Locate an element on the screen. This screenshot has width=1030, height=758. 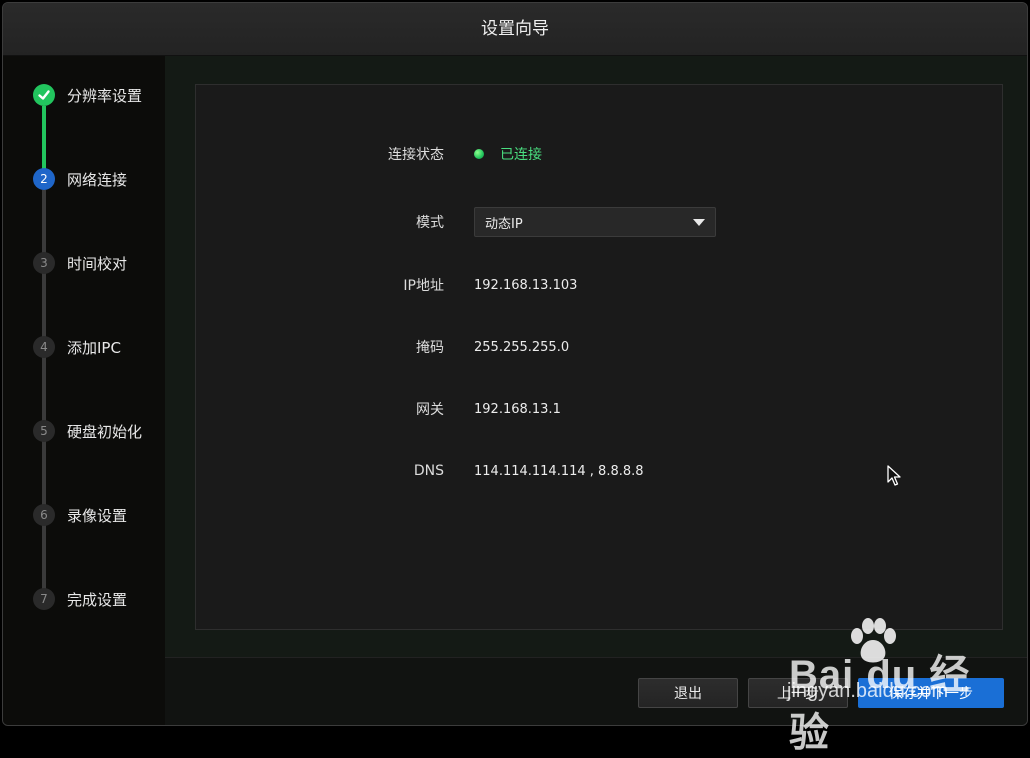
step-resolution: 分辨率设置 is located at coordinates (87, 95).